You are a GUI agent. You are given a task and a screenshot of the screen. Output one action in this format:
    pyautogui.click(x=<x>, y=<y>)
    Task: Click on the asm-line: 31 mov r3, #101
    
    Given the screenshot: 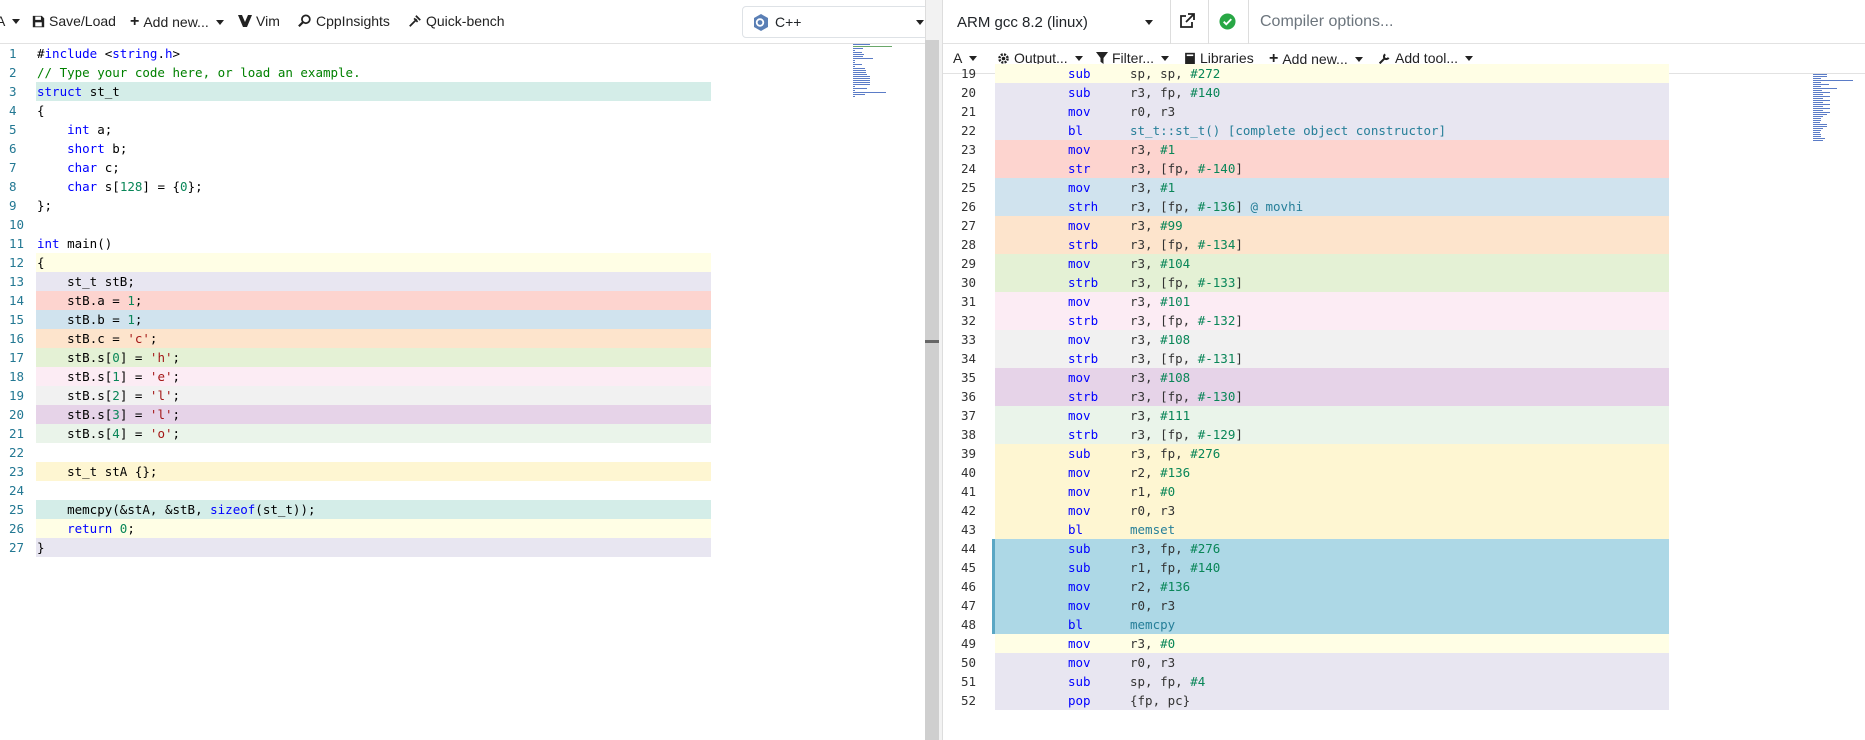 What is the action you would take?
    pyautogui.click(x=1404, y=301)
    